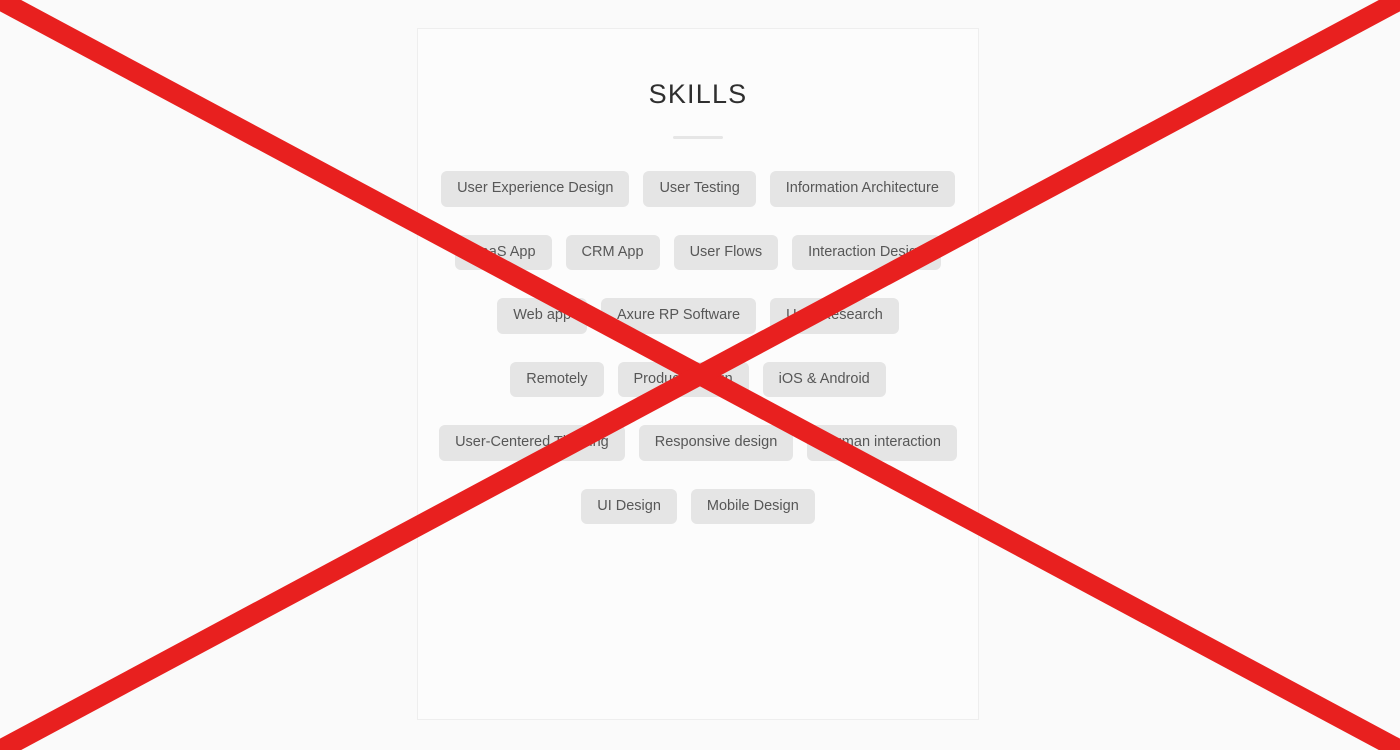 The width and height of the screenshot is (1400, 750). I want to click on skill-tag-group: Web app Axure RP Software User Research, so click(698, 316).